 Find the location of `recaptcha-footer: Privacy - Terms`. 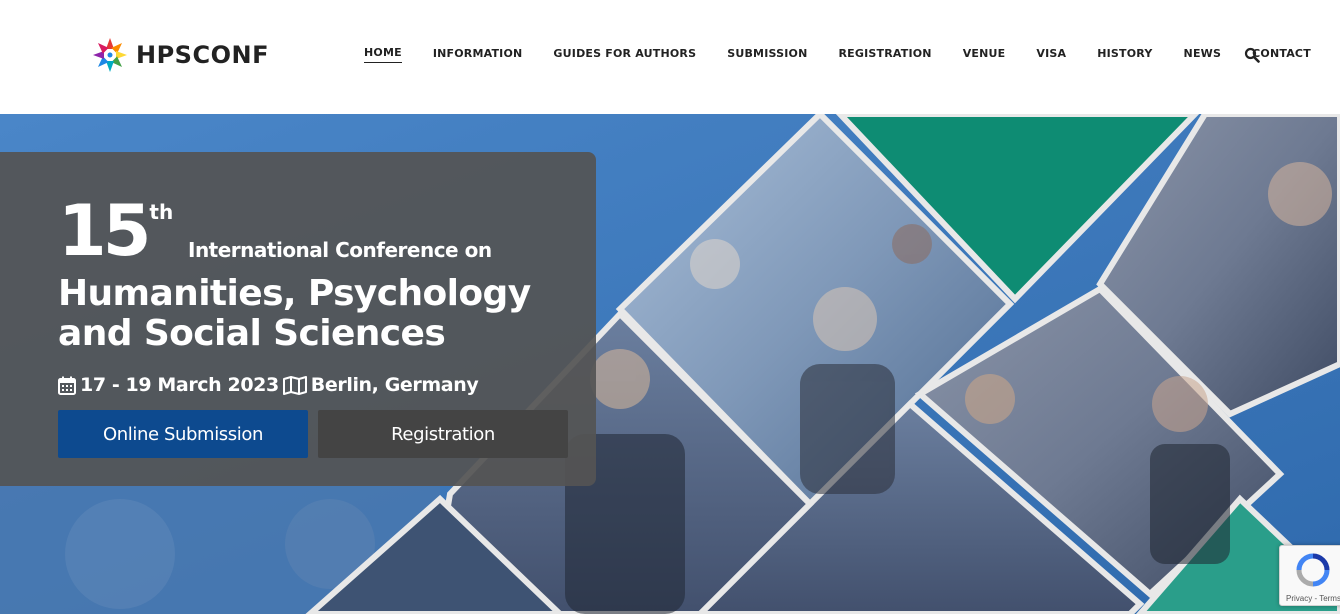

recaptcha-footer: Privacy - Terms is located at coordinates (1313, 598).